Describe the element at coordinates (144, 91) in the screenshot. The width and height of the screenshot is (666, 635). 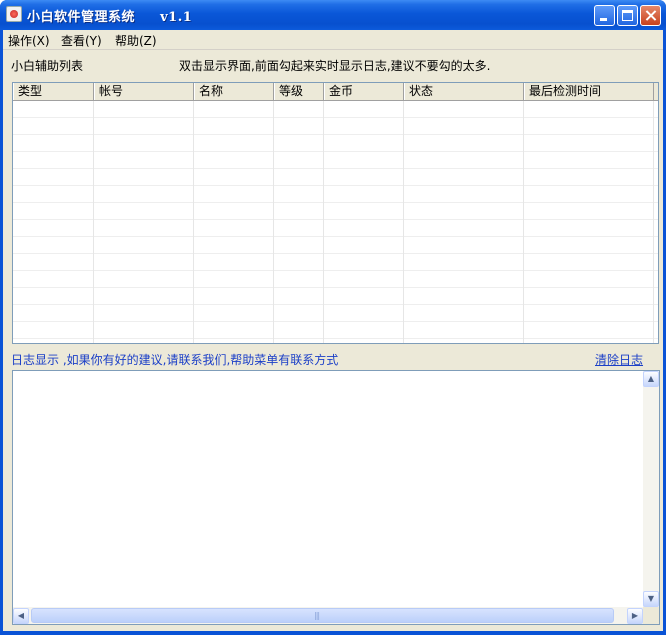
I see `col-header-account: 帐号` at that location.